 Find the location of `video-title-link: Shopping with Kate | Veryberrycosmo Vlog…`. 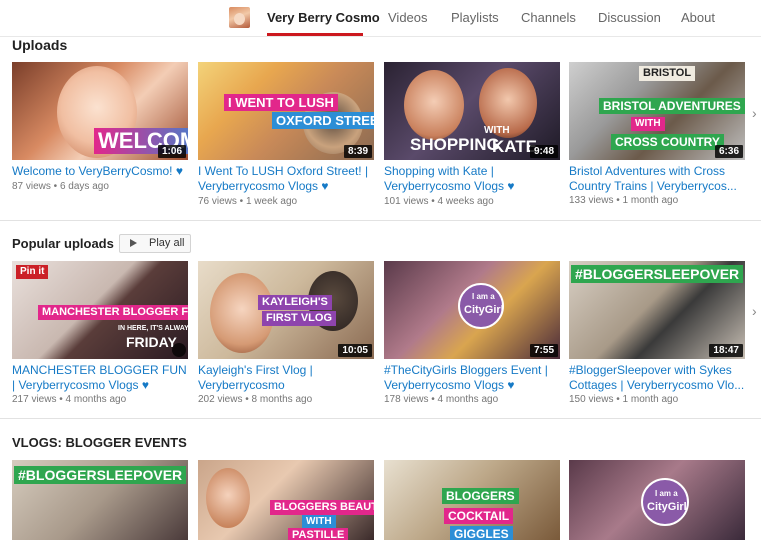

video-title-link: Shopping with Kate | Veryberrycosmo Vlog… is located at coordinates (473, 179).